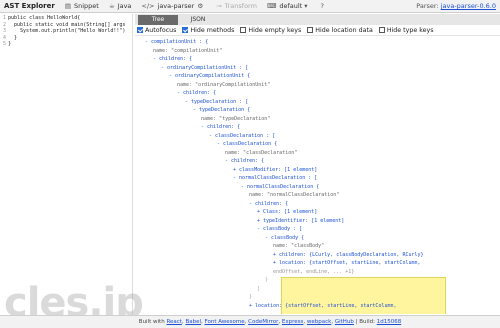 The height and width of the screenshot is (328, 500). I want to click on toggle-off-icon: ⊸, so click(219, 6).